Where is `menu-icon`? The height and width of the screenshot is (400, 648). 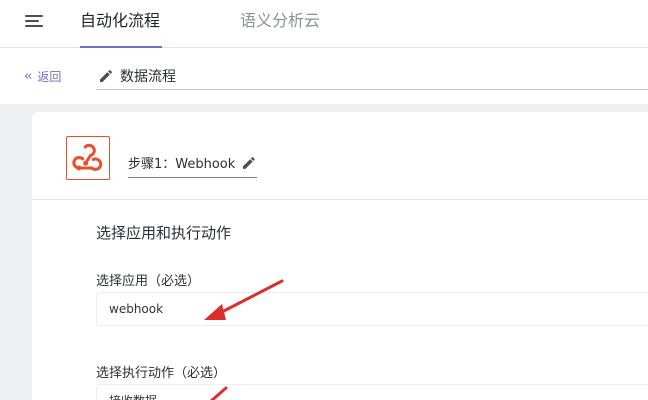
menu-icon is located at coordinates (35, 21).